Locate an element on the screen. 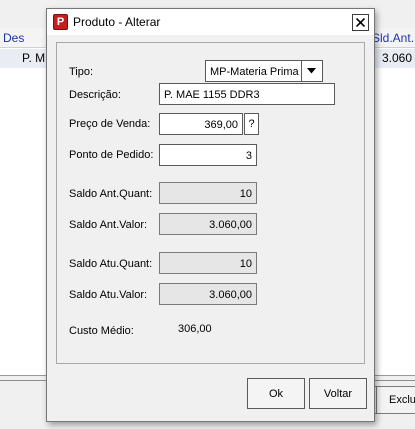 The height and width of the screenshot is (429, 415). close-icon is located at coordinates (360, 22).